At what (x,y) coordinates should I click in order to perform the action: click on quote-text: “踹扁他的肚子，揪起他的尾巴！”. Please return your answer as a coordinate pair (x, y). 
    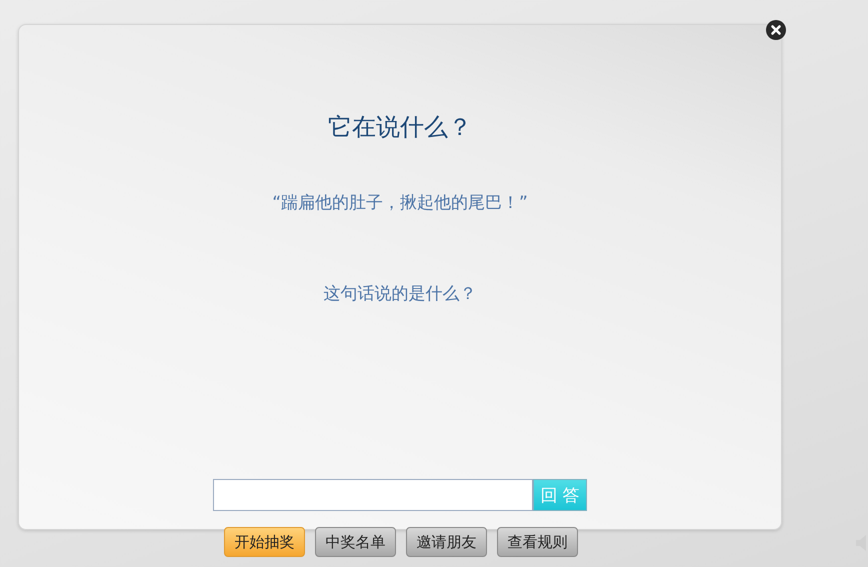
    Looking at the image, I should click on (400, 203).